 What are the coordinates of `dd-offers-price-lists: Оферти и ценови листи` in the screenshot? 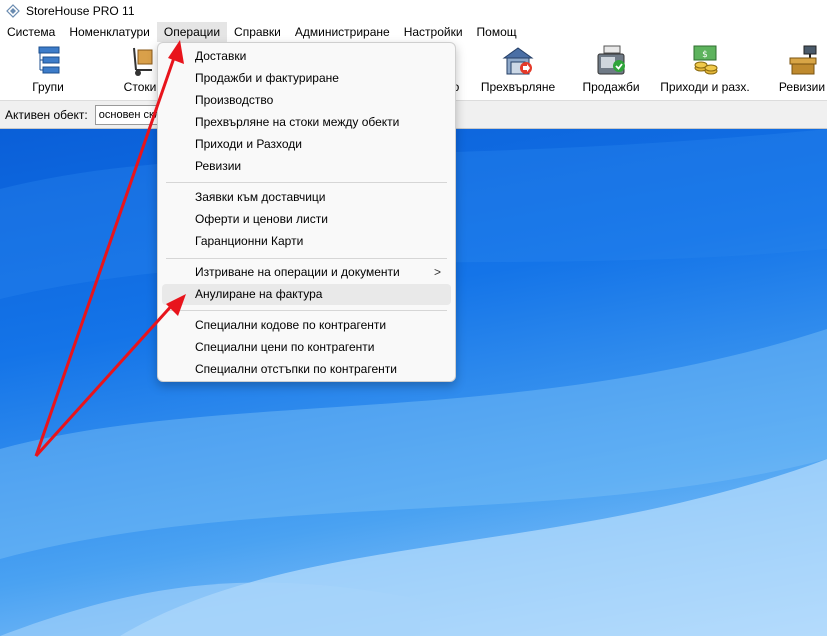 It's located at (306, 219).